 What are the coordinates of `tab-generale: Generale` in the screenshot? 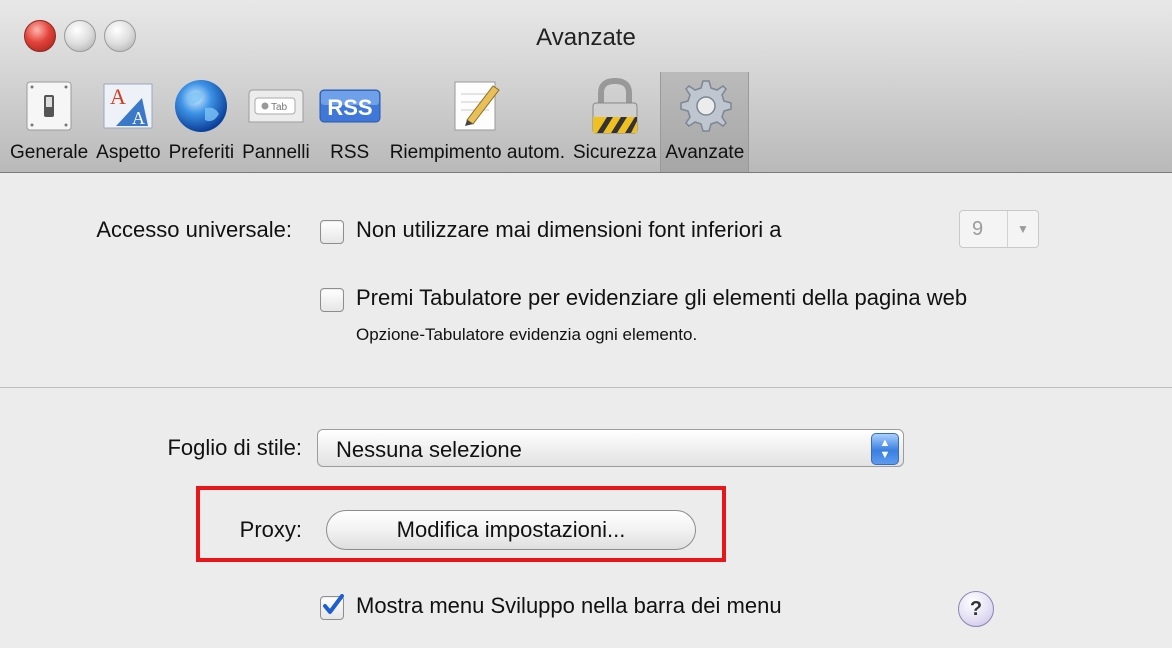 It's located at (49, 122).